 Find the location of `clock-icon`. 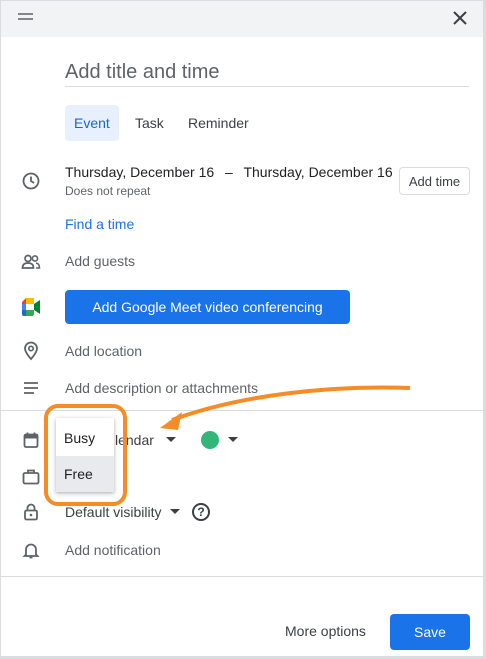

clock-icon is located at coordinates (31, 181).